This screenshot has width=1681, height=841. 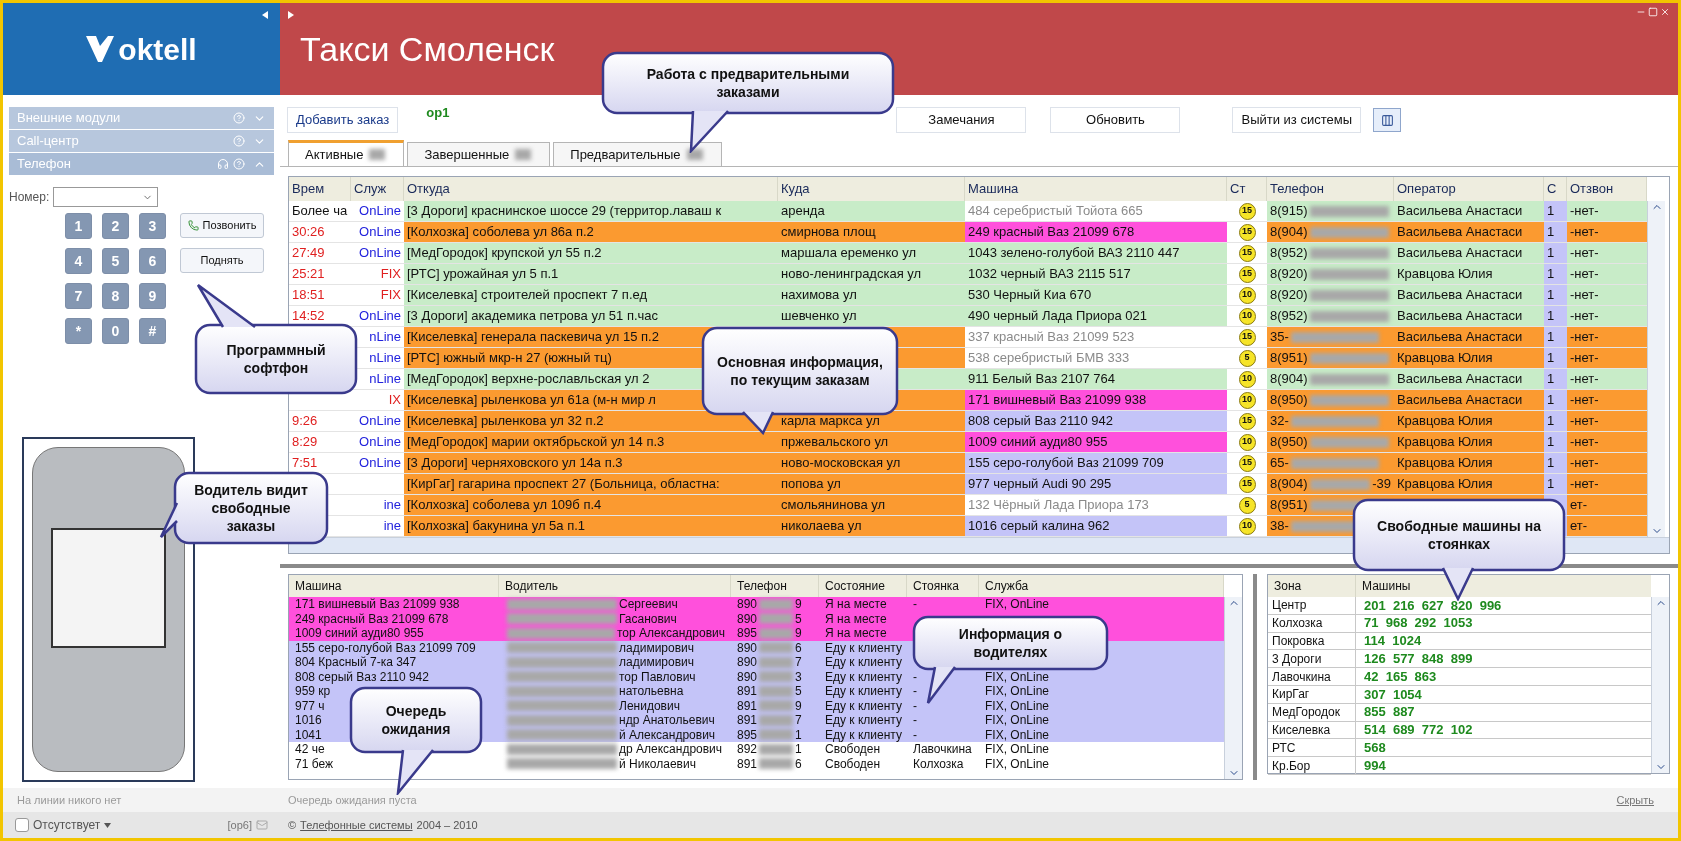 I want to click on column-header: Зона, so click(x=1312, y=586).